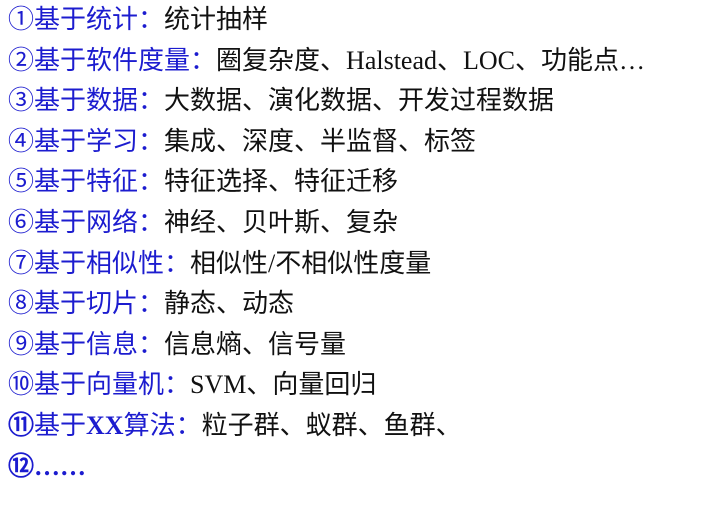 This screenshot has width=728, height=510. What do you see at coordinates (229, 304) in the screenshot?
I see `item-description: 静态、动态` at bounding box center [229, 304].